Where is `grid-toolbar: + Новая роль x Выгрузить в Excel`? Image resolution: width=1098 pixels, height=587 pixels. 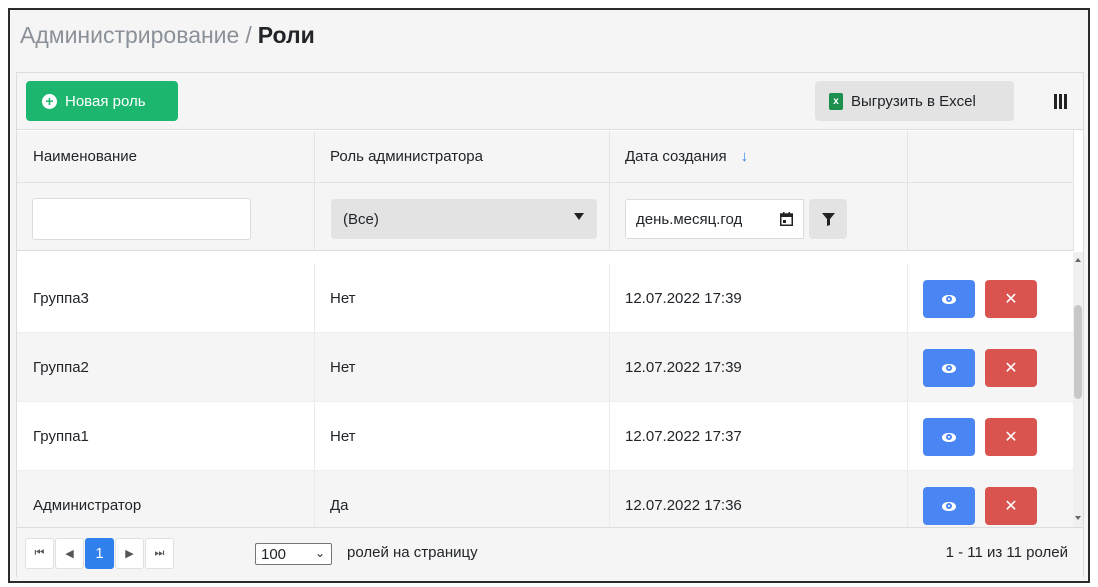
grid-toolbar: + Новая роль x Выгрузить в Excel is located at coordinates (550, 101).